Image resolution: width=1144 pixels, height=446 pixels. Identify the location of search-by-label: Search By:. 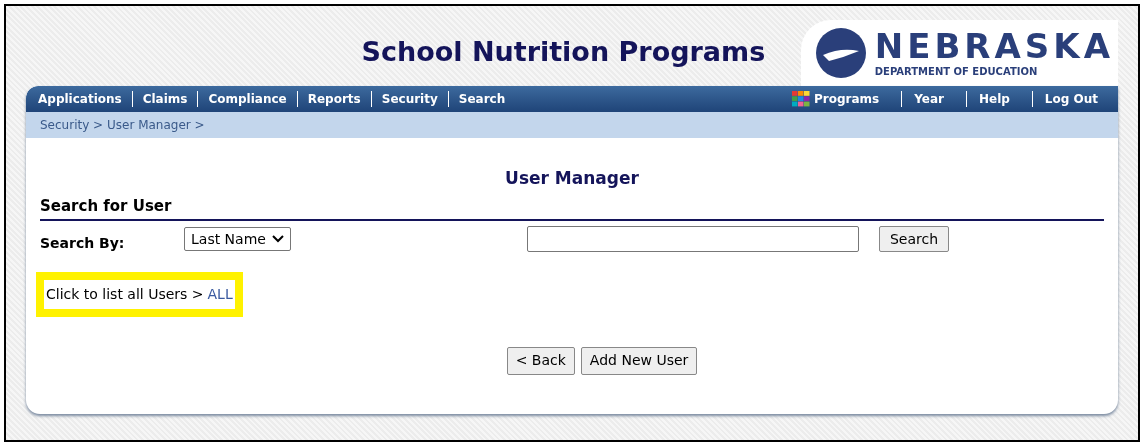
(83, 243).